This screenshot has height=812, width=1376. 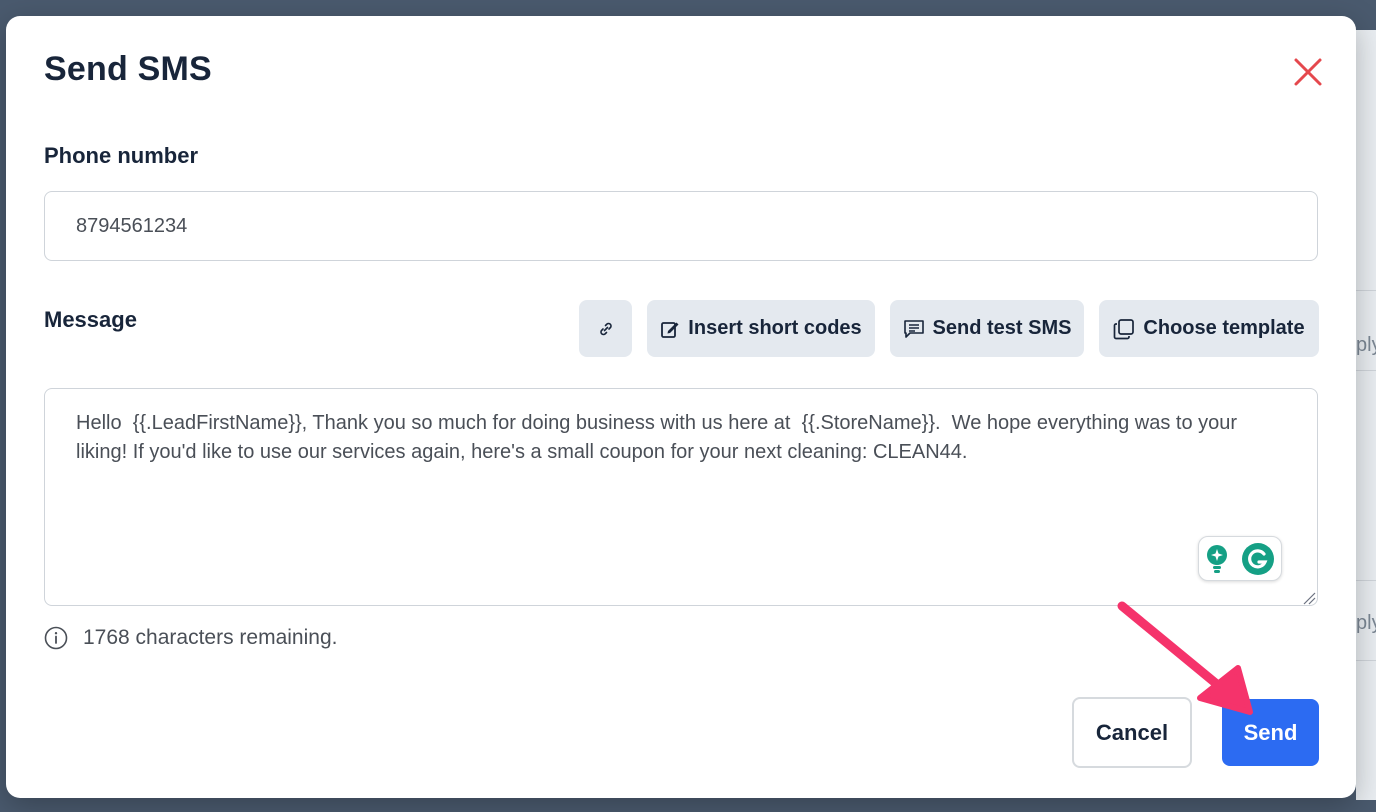 What do you see at coordinates (1257, 558) in the screenshot?
I see `grammarly-icon` at bounding box center [1257, 558].